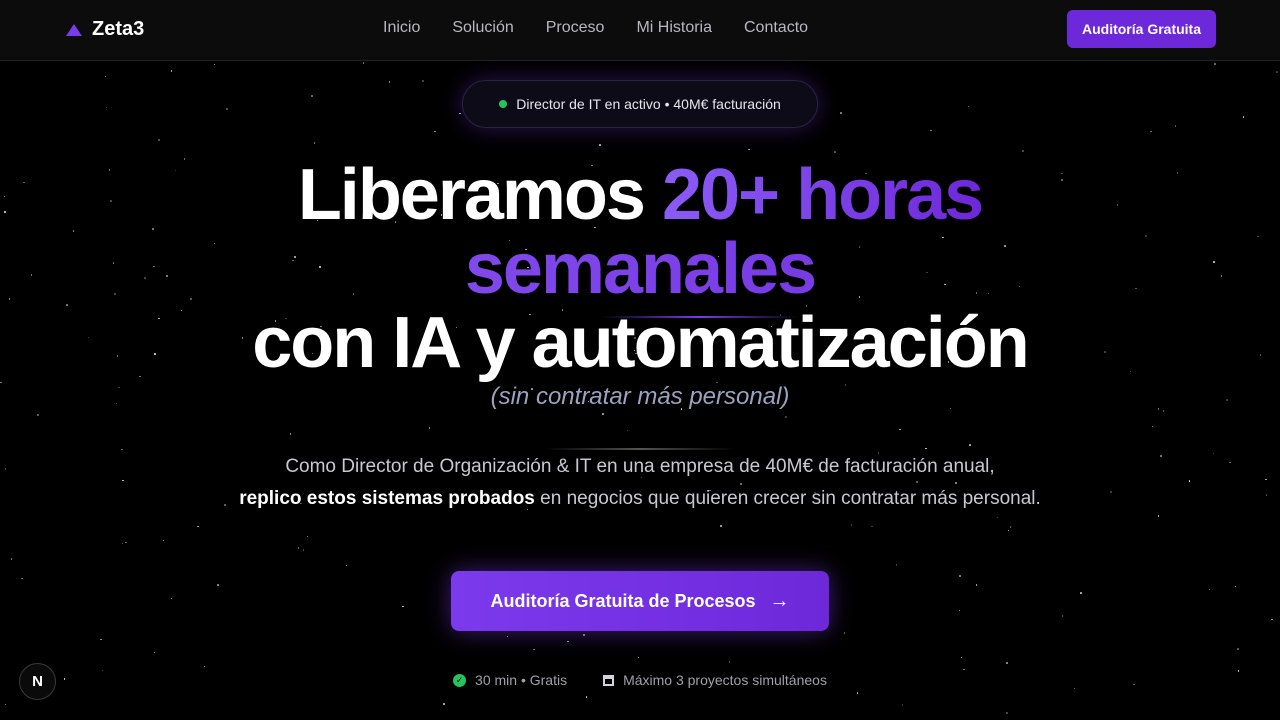 The width and height of the screenshot is (1280, 720). I want to click on footnote-limit: Máximo 3 proyectos simultáneos, so click(715, 680).